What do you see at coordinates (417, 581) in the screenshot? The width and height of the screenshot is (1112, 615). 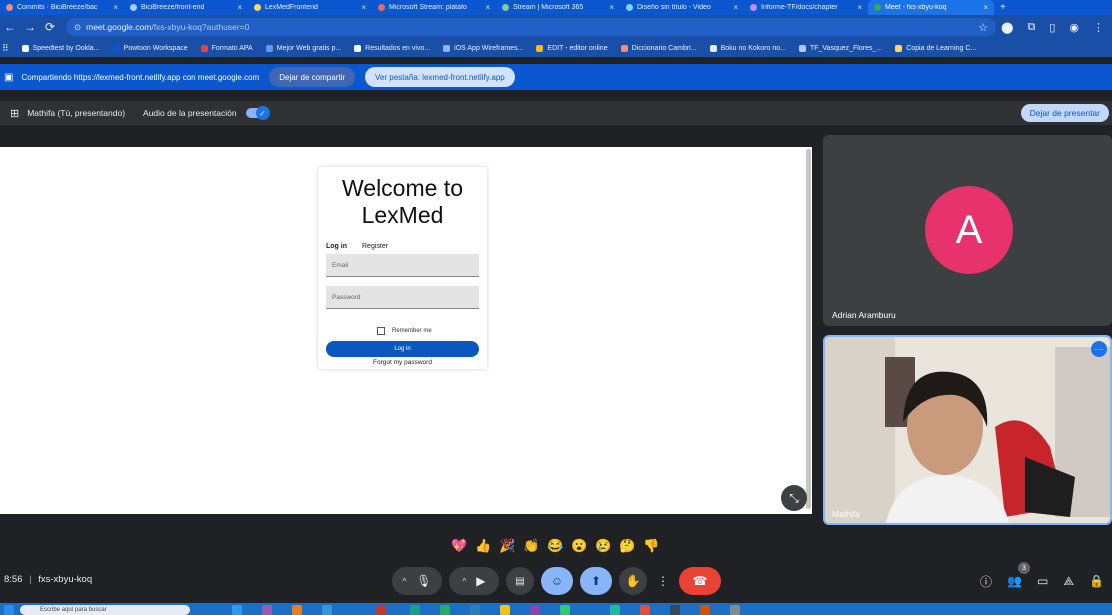 I see `microphone-button: ^ 🎙` at bounding box center [417, 581].